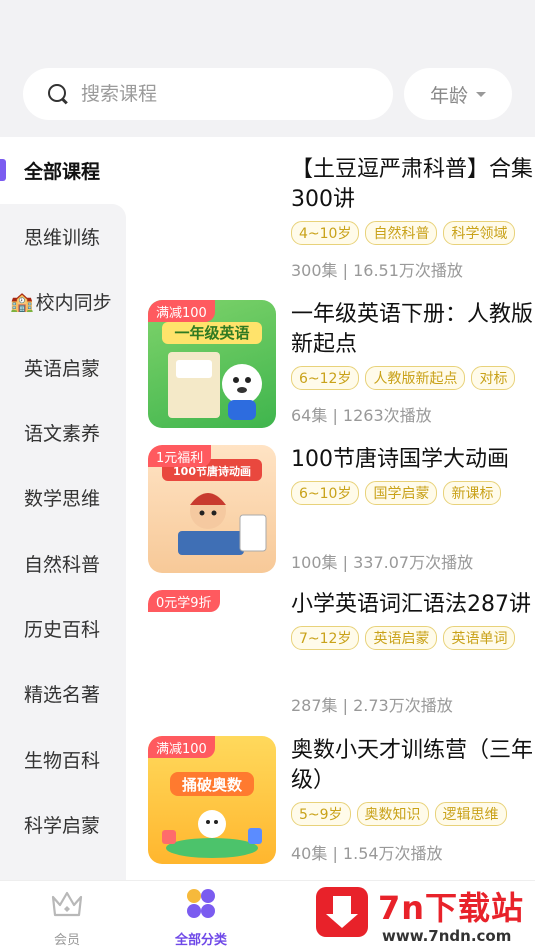 The image size is (535, 951). I want to click on course-tags: 6~10岁 国学启蒙 新课标, so click(413, 493).